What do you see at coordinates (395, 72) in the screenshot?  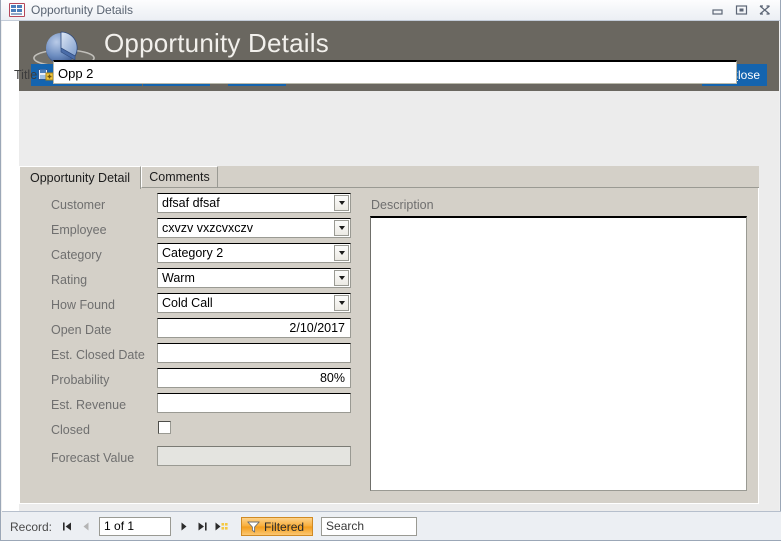 I see `title-input: Opp 2` at bounding box center [395, 72].